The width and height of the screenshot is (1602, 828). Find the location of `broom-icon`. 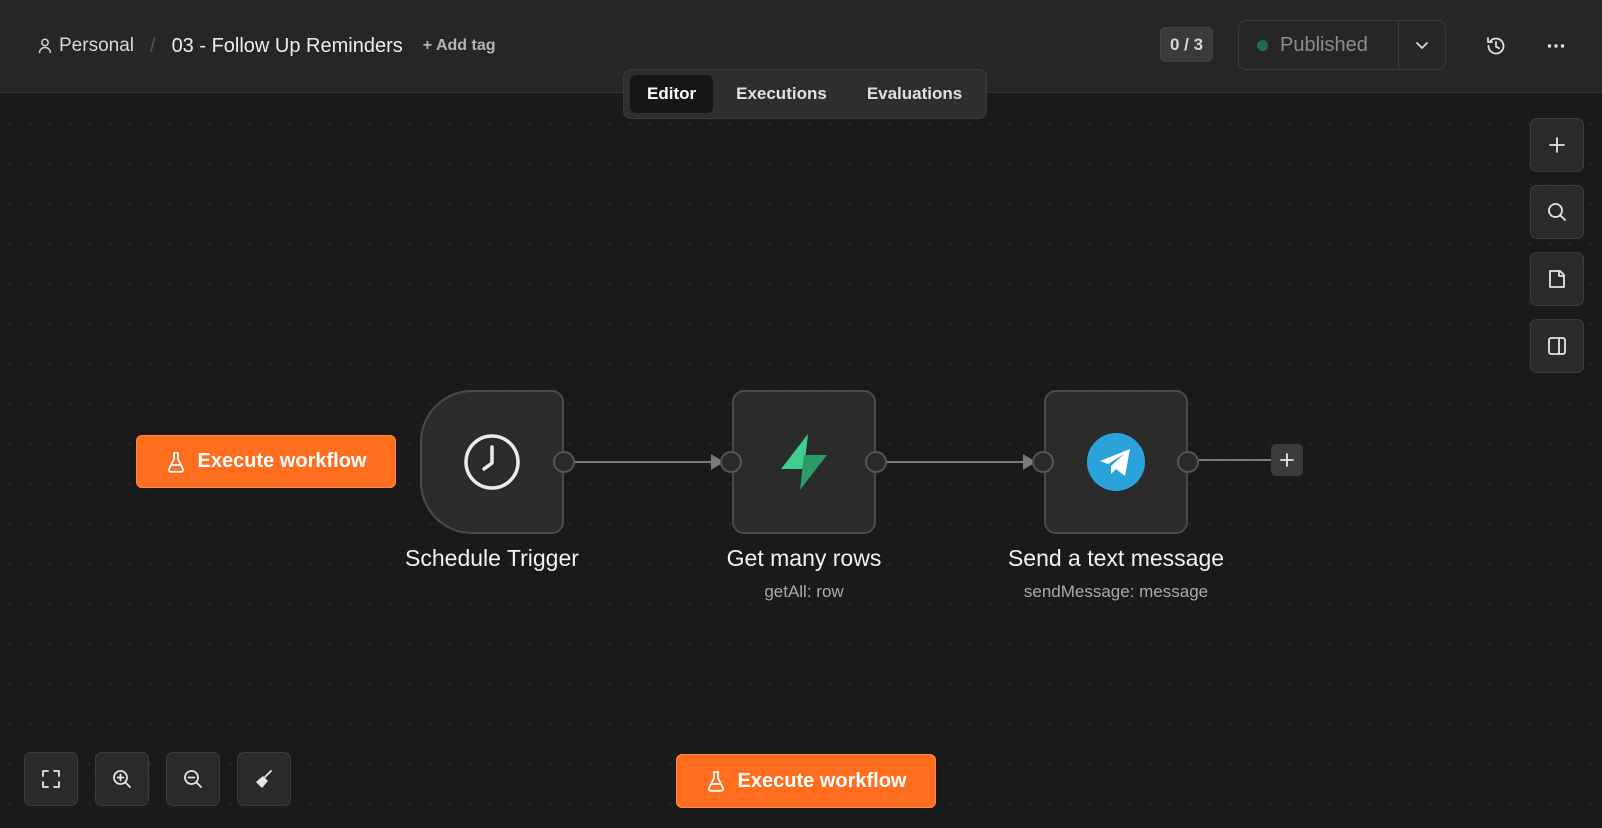

broom-icon is located at coordinates (264, 779).